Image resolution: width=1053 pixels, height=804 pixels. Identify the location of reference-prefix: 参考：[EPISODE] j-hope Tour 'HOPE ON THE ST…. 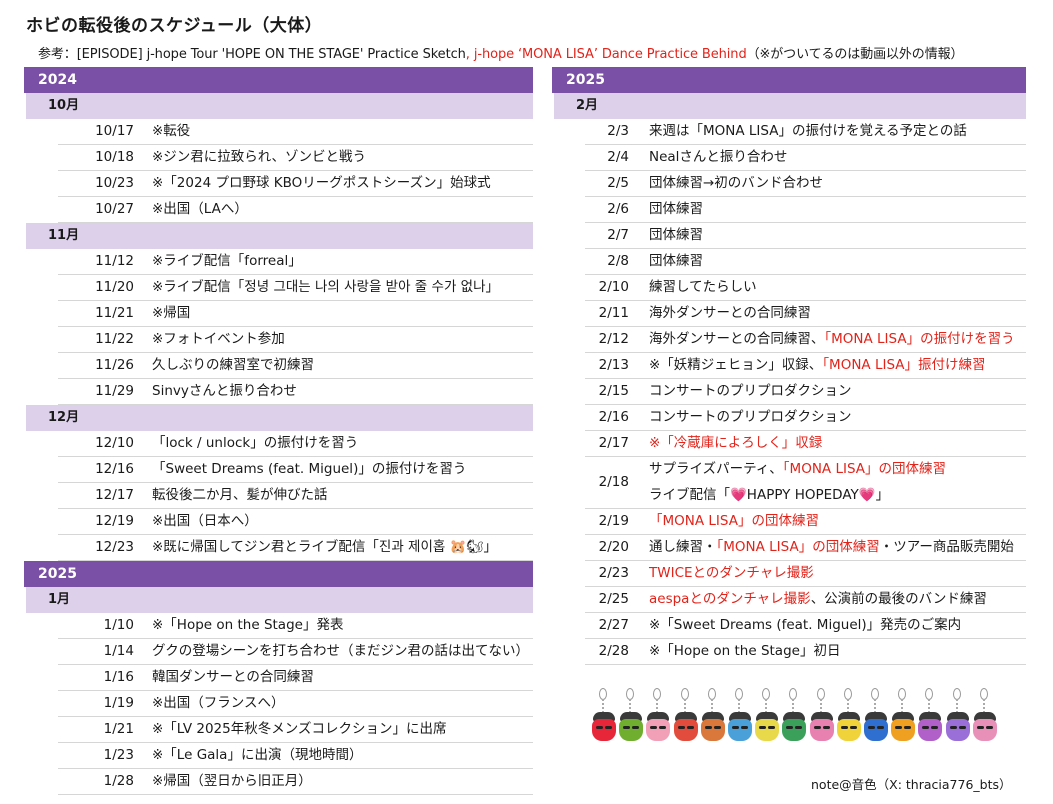
(252, 54).